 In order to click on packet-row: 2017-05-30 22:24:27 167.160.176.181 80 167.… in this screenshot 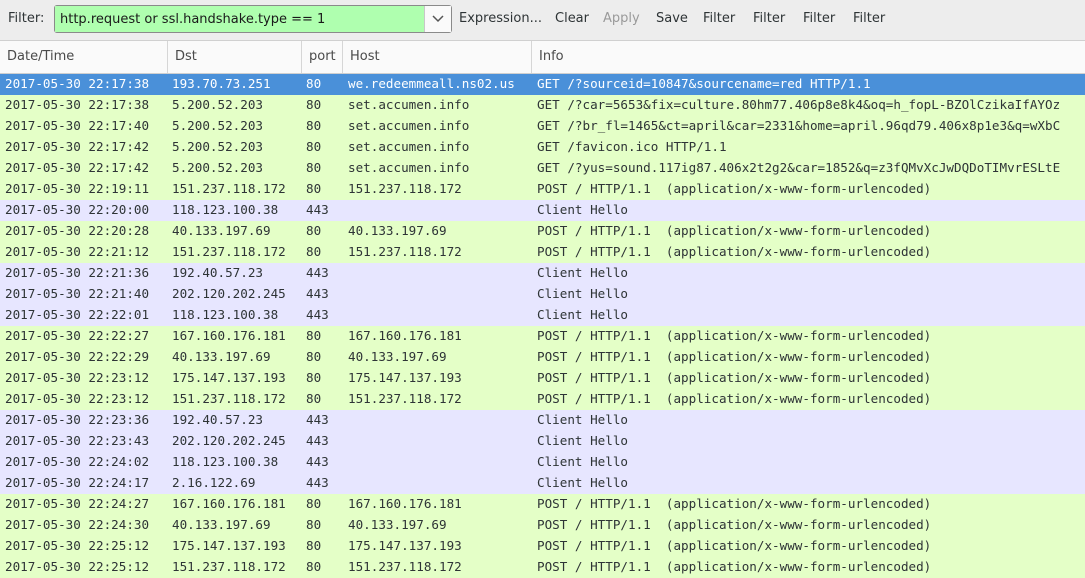, I will do `click(542, 504)`.